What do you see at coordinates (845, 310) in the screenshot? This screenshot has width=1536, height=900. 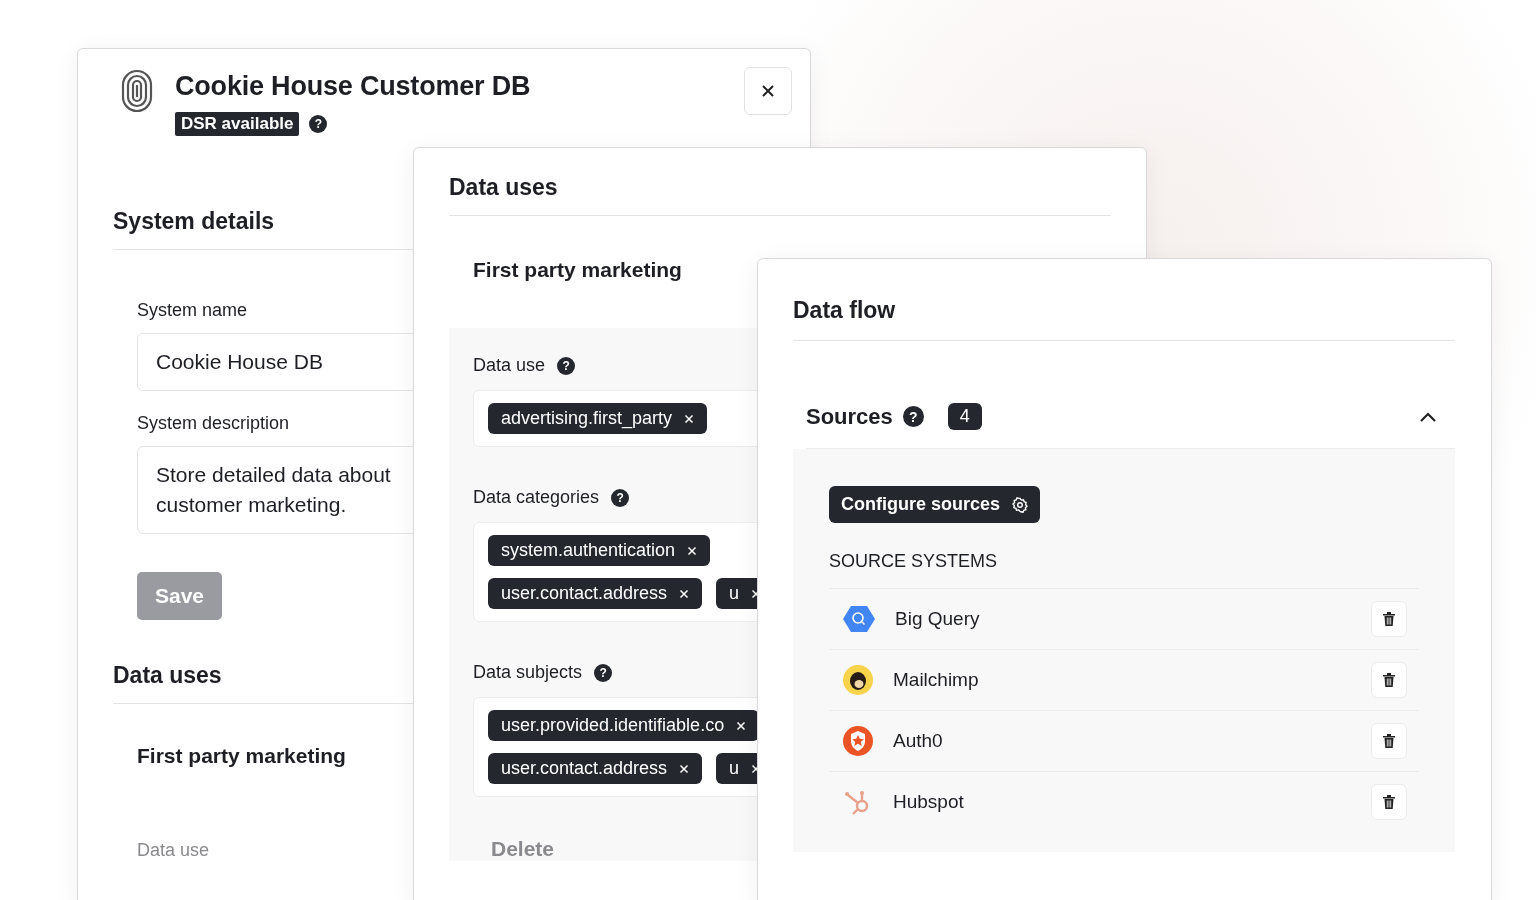 I see `panel-title: Data flow` at bounding box center [845, 310].